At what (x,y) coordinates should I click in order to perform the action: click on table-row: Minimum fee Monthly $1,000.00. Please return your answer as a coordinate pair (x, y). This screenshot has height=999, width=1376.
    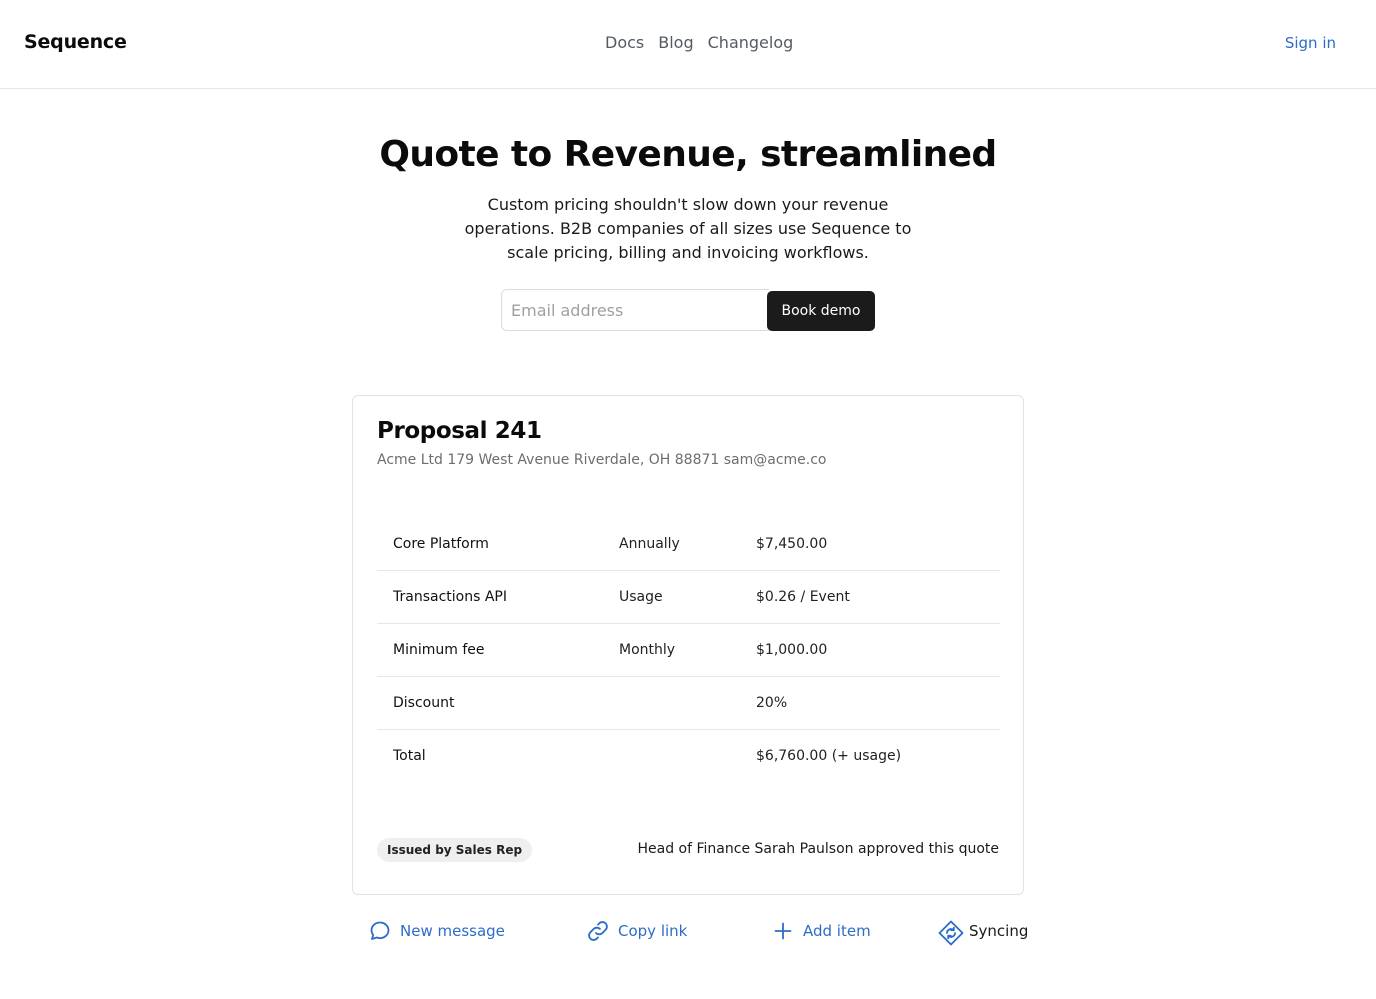
    Looking at the image, I should click on (688, 650).